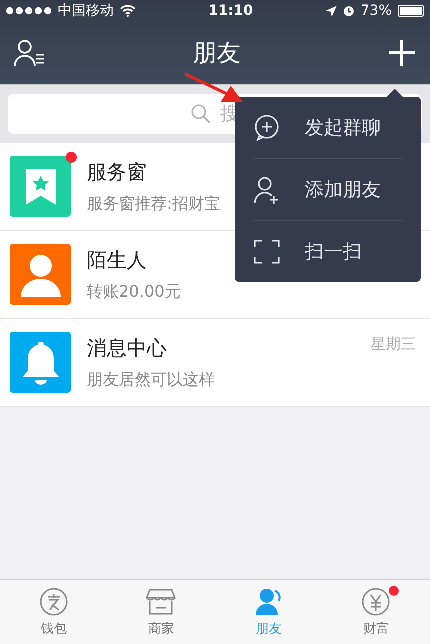 The image size is (430, 644). Describe the element at coordinates (267, 252) in the screenshot. I see `scan-icon` at that location.